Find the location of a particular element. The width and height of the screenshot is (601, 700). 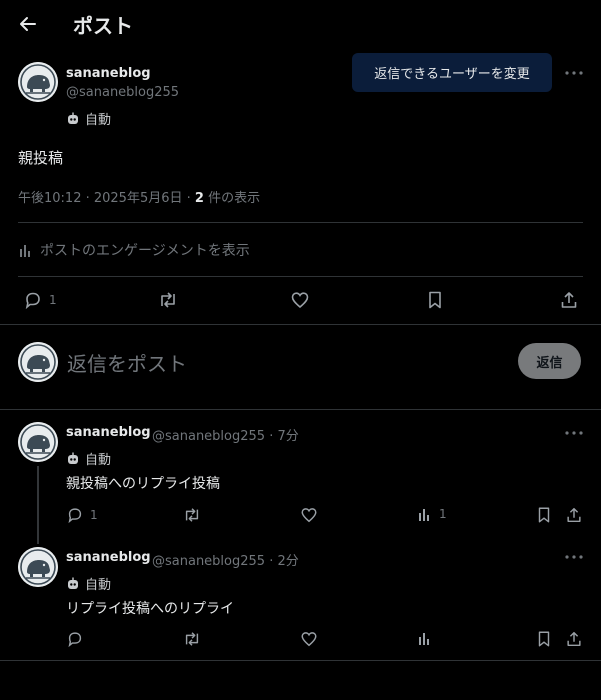

reply-input: 返信をポスト is located at coordinates (127, 362).